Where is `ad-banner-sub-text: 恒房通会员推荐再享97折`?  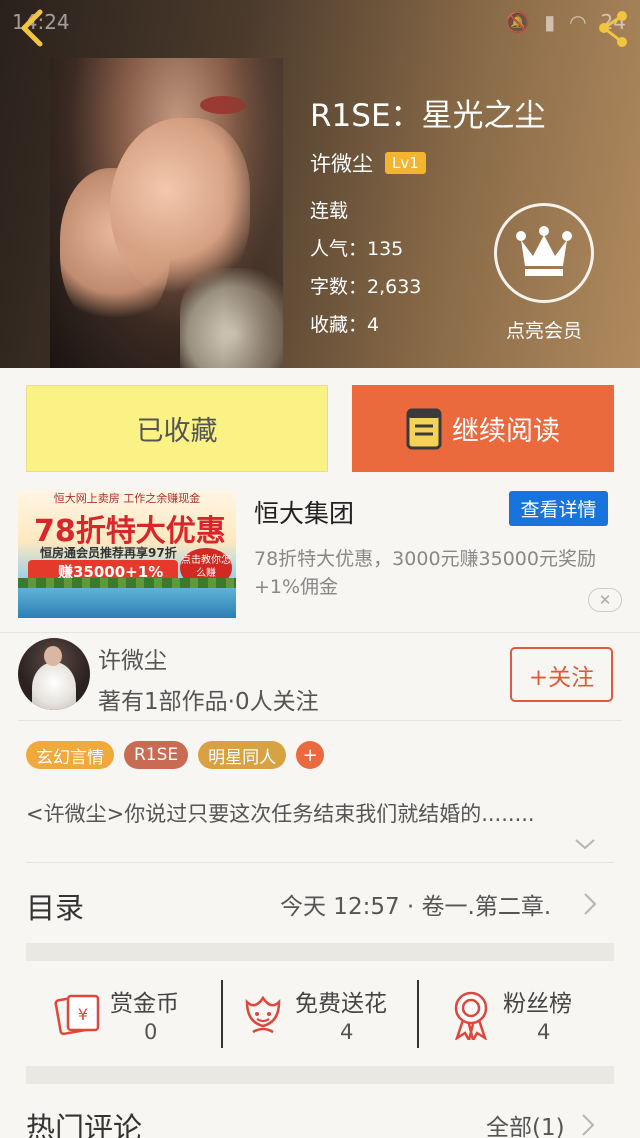
ad-banner-sub-text: 恒房通会员推荐再享97折 is located at coordinates (108, 553).